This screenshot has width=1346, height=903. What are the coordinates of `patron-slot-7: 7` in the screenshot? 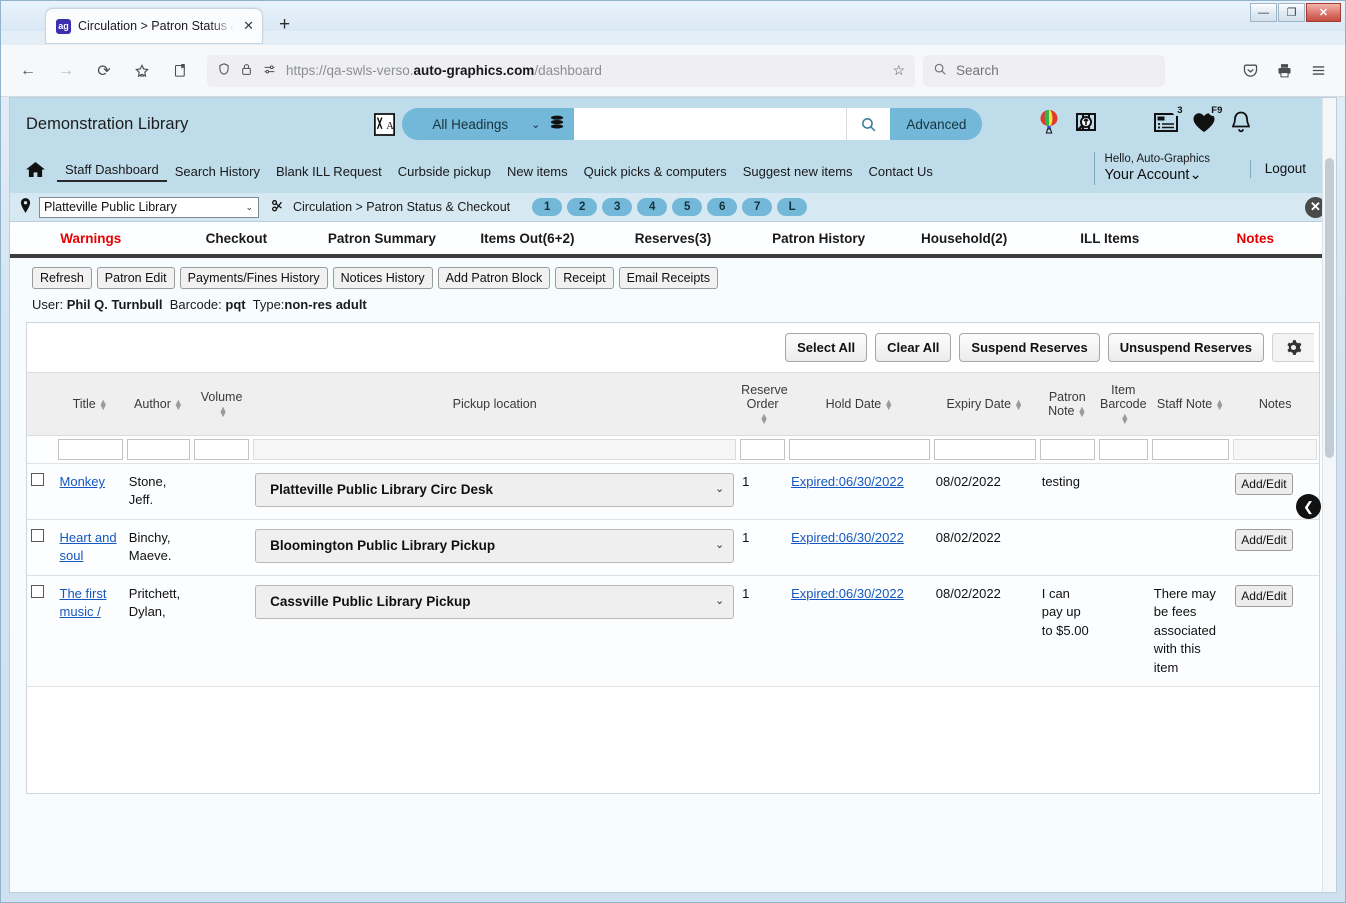 It's located at (757, 207).